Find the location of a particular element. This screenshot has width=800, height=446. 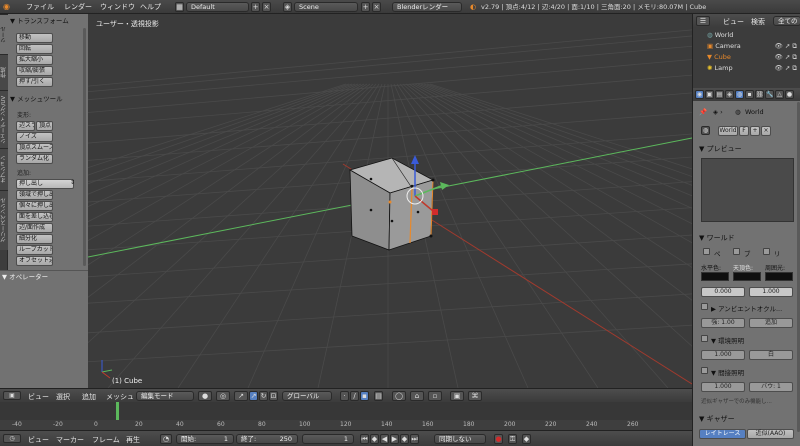

tab-tools: ツール is located at coordinates (4, 34).